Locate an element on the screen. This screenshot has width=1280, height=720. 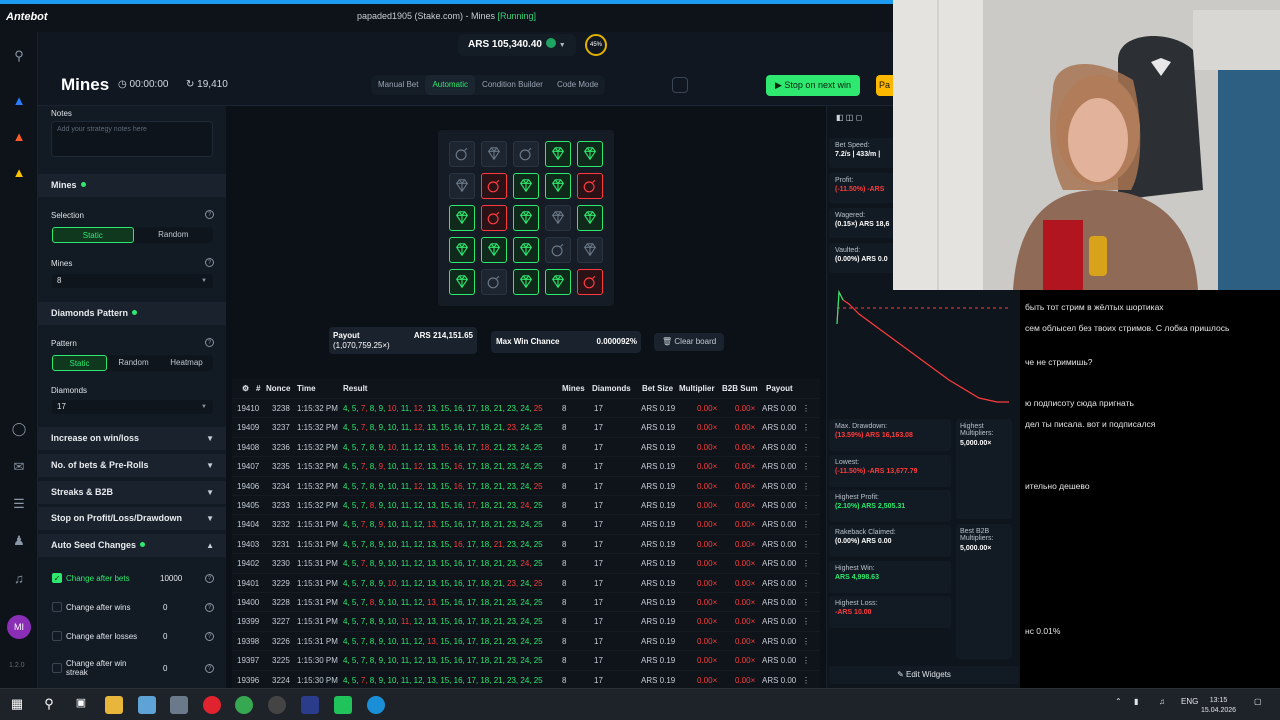
section-stop-on-profit: Stop on Profit/Loss/Drawdown ▼ is located at coordinates (132, 518).